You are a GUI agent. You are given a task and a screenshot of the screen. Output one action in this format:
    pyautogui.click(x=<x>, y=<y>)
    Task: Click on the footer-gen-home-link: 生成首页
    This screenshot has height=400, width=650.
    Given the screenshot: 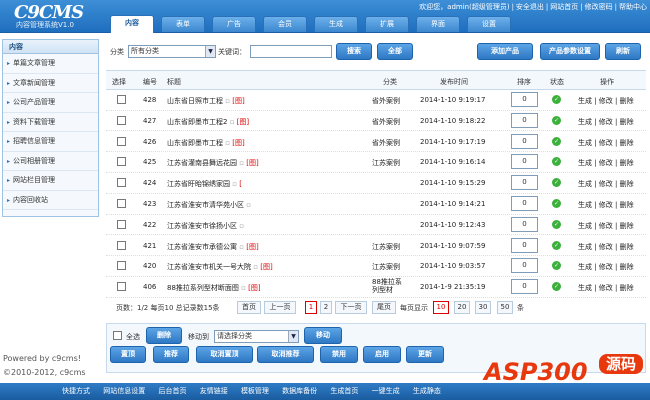 What is the action you would take?
    pyautogui.click(x=344, y=391)
    